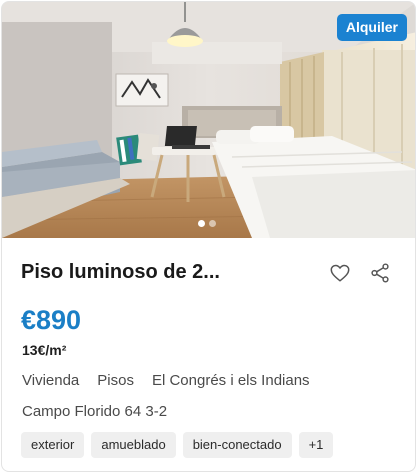  Describe the element at coordinates (177, 445) in the screenshot. I see `feature-tags: exterior amueblado bien-conectado +1` at that location.